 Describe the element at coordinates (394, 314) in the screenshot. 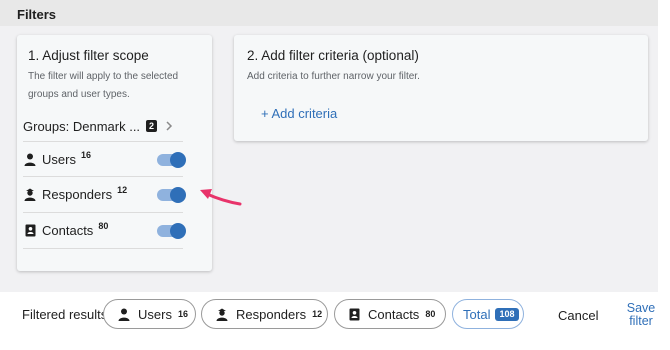

I see `chip-label: Contacts` at that location.